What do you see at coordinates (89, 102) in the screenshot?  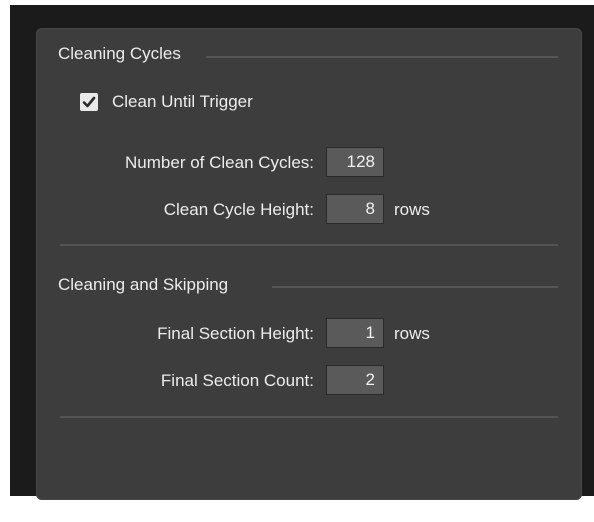 I see `checkmark-icon` at bounding box center [89, 102].